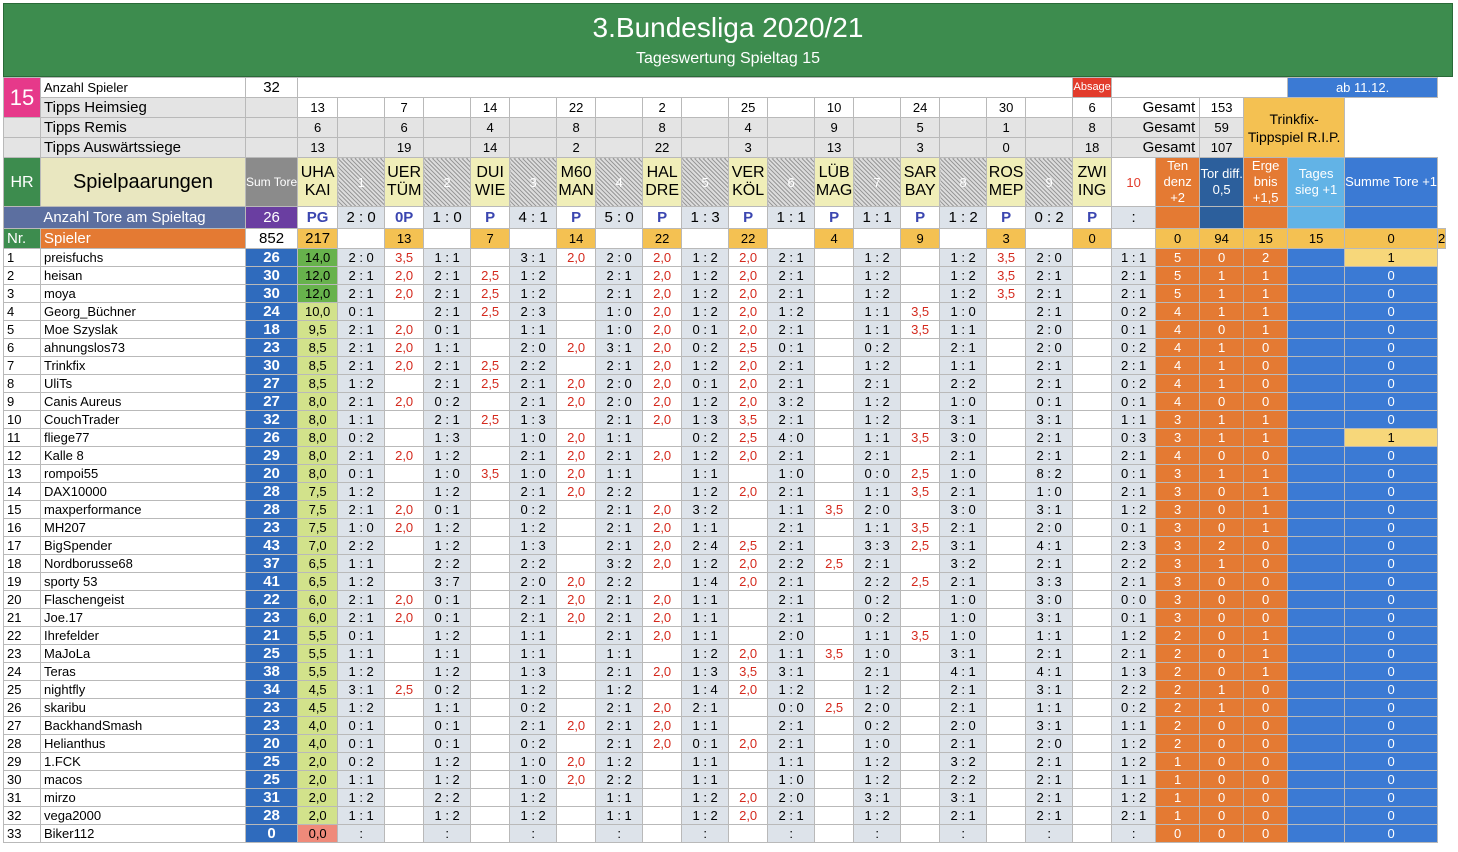 The width and height of the screenshot is (1458, 852). What do you see at coordinates (1222, 293) in the screenshot?
I see `player-tor: 1` at bounding box center [1222, 293].